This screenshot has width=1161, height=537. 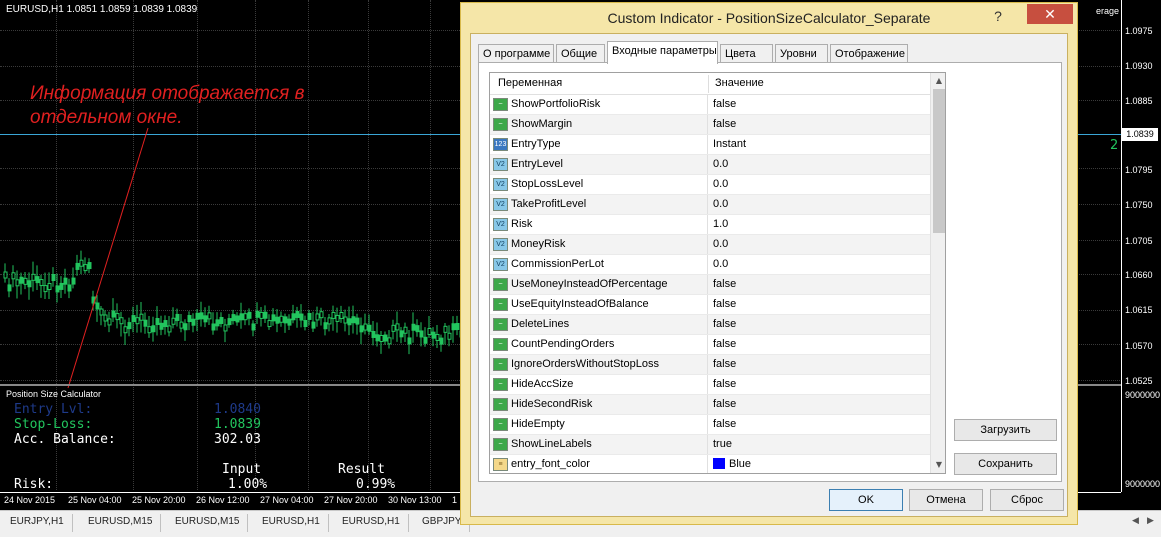 I want to click on time-axis-label: 24 Nov 2015, so click(x=30, y=500).